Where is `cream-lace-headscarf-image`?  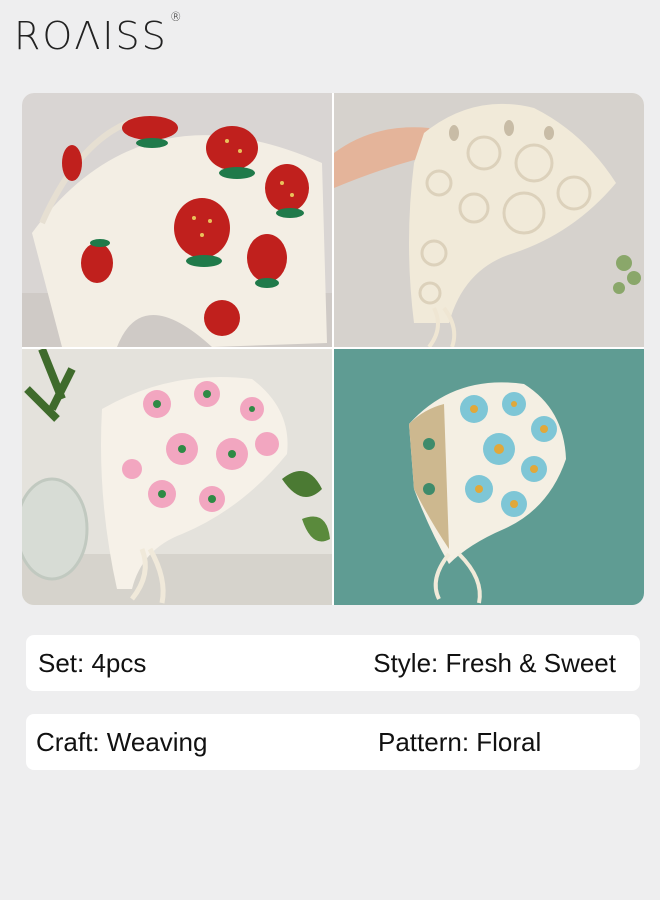
cream-lace-headscarf-image is located at coordinates (489, 220).